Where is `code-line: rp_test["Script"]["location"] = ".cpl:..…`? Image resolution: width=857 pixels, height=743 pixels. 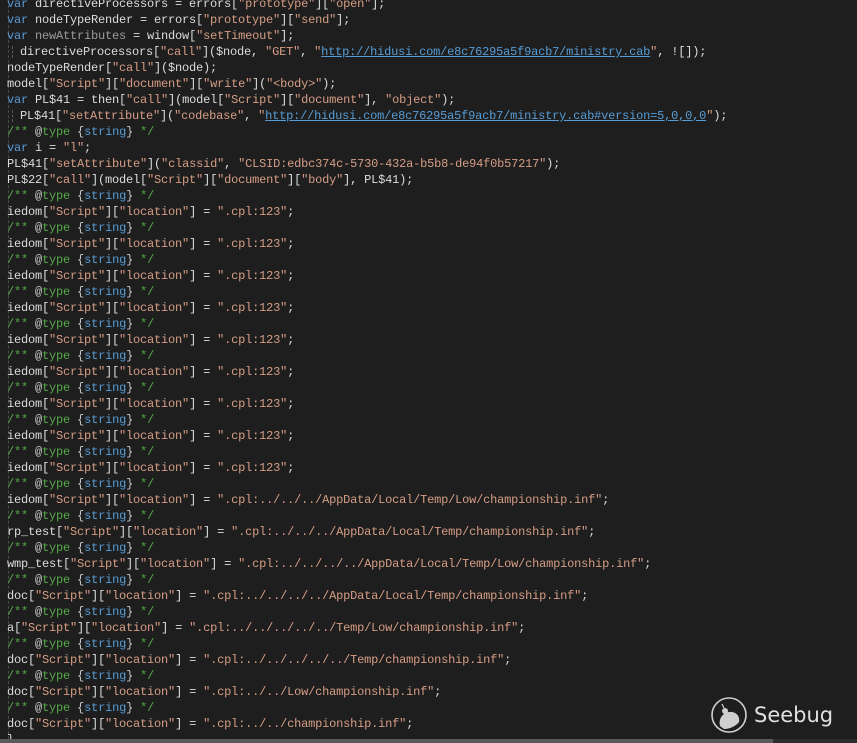 code-line: rp_test["Script"]["location"] = ".cpl:..… is located at coordinates (301, 532).